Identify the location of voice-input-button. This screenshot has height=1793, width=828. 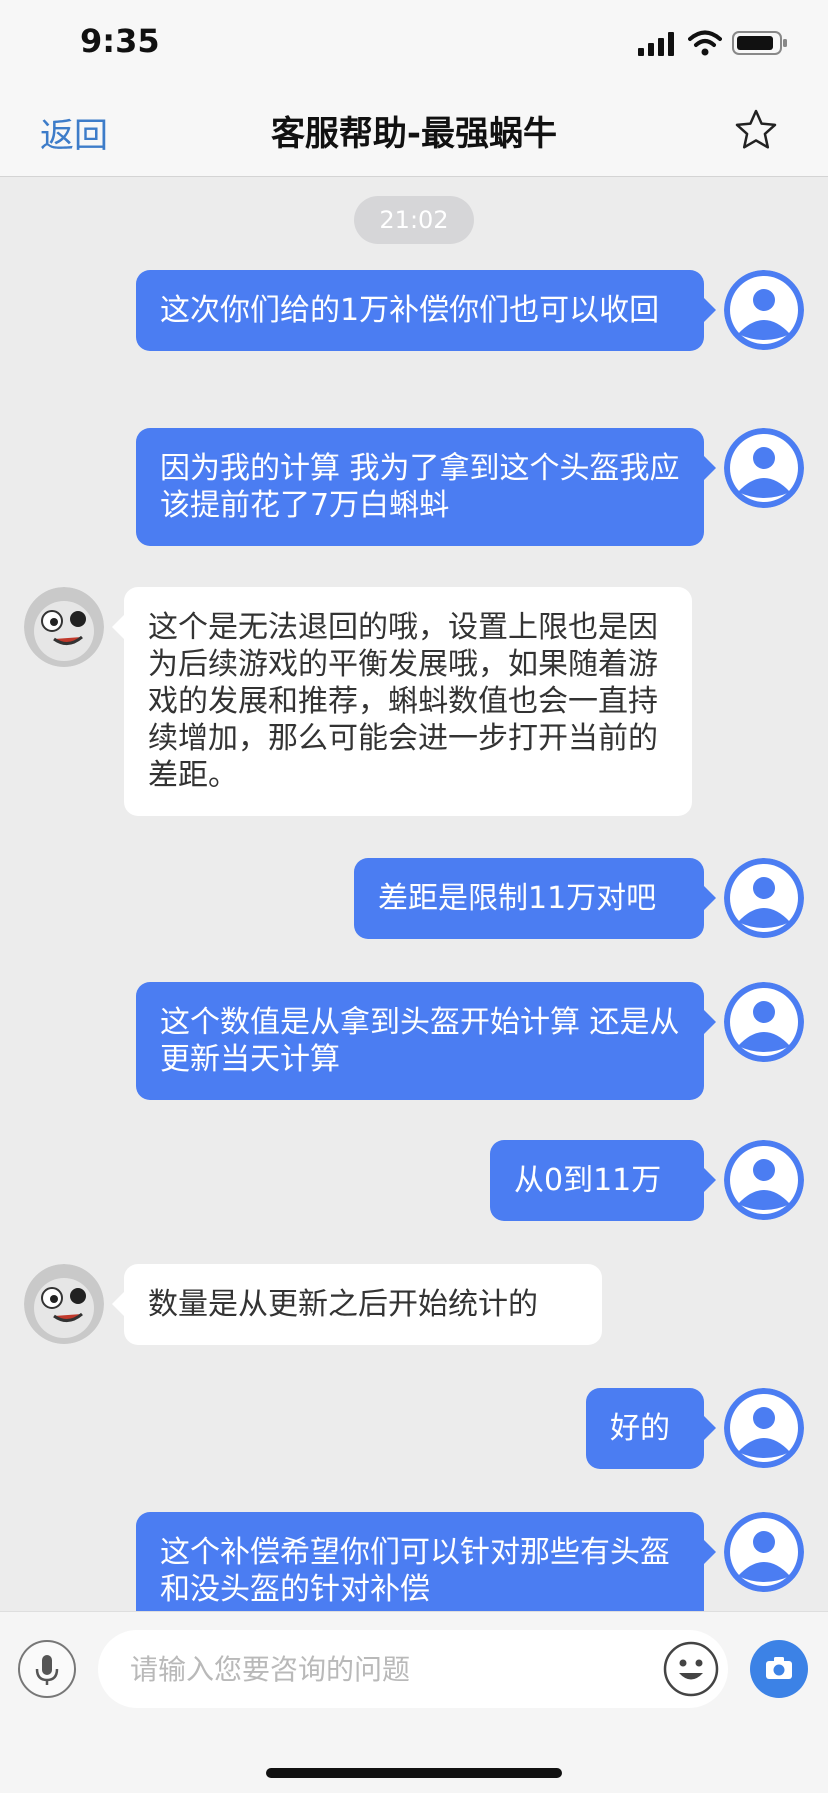
(47, 1669).